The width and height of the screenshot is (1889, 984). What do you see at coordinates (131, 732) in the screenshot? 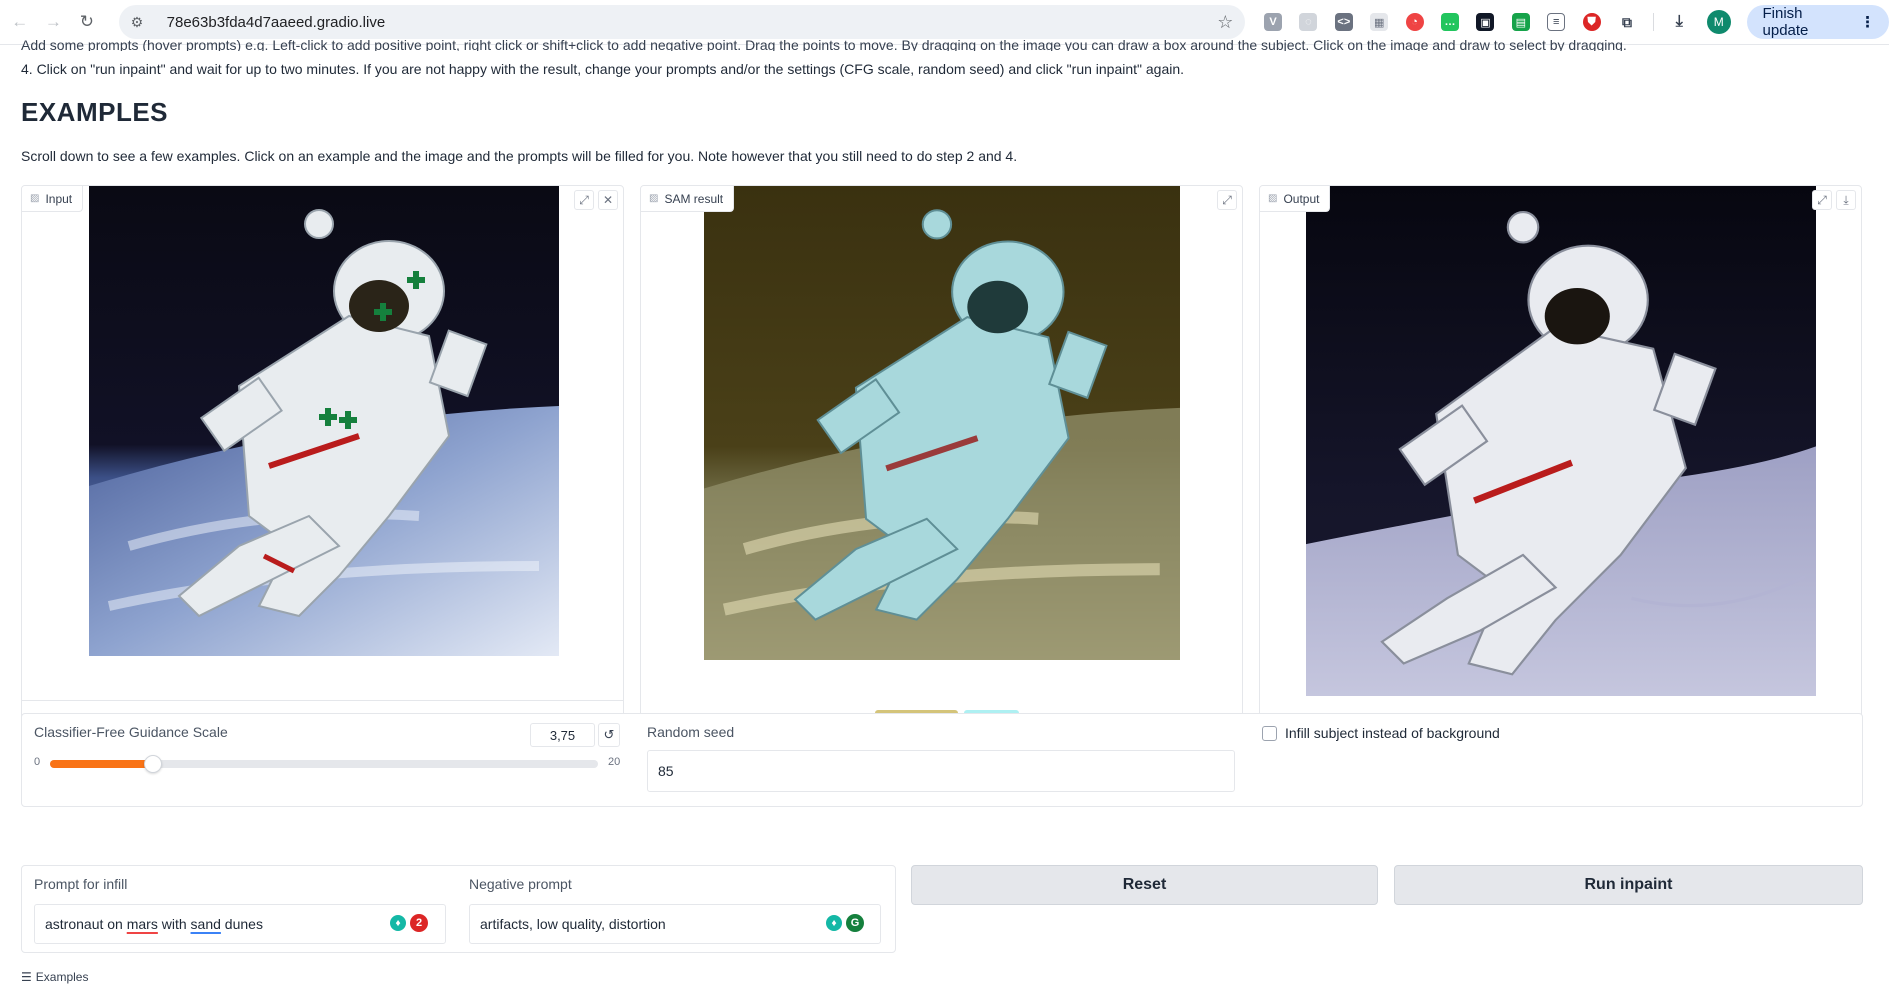
I see `cfg-label: Classifier-Free Guidance Scale` at bounding box center [131, 732].